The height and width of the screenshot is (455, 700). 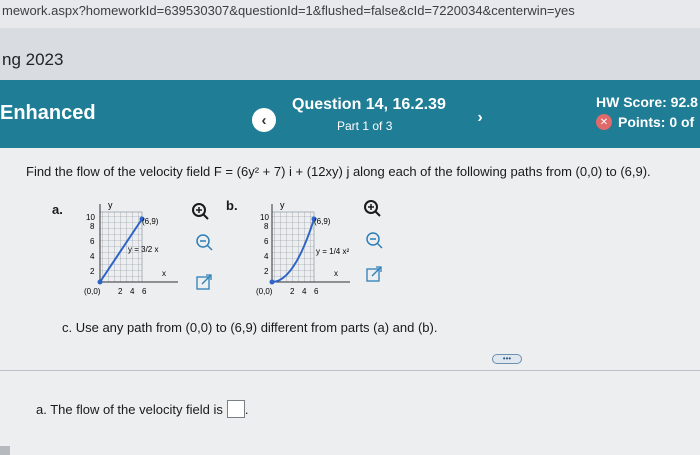 I want to click on field-expression: (6y² + 7) i + (12xy) j, so click(x=293, y=171).